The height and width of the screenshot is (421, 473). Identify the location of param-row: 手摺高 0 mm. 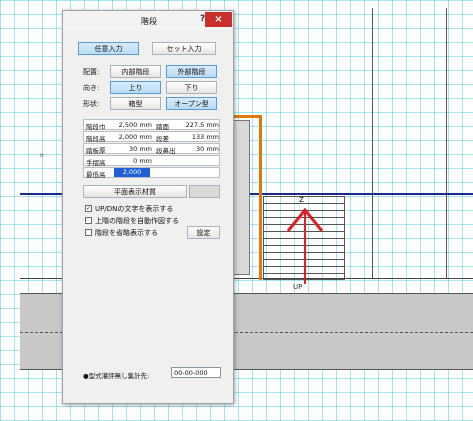
(151, 161).